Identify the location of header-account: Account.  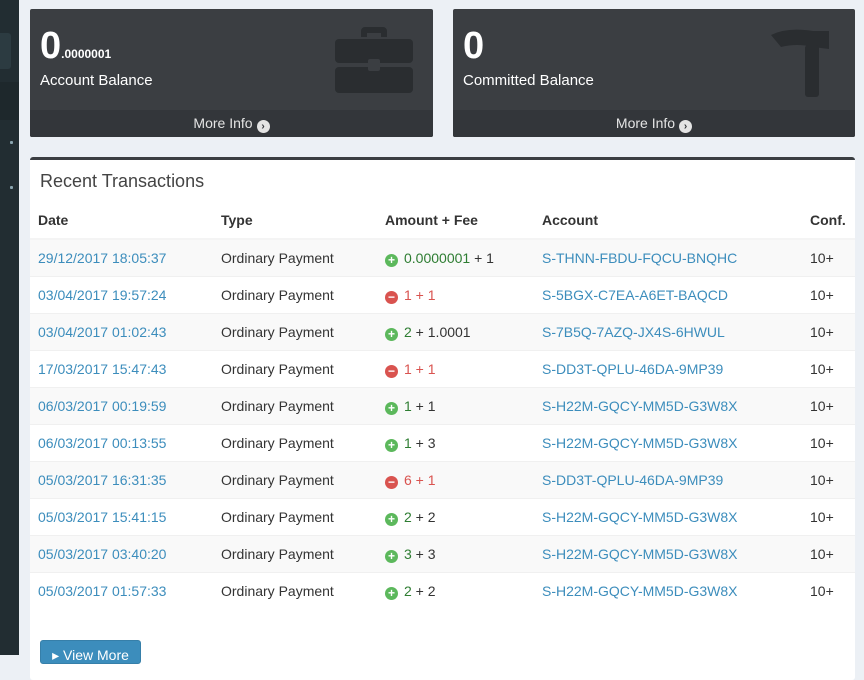
(668, 221).